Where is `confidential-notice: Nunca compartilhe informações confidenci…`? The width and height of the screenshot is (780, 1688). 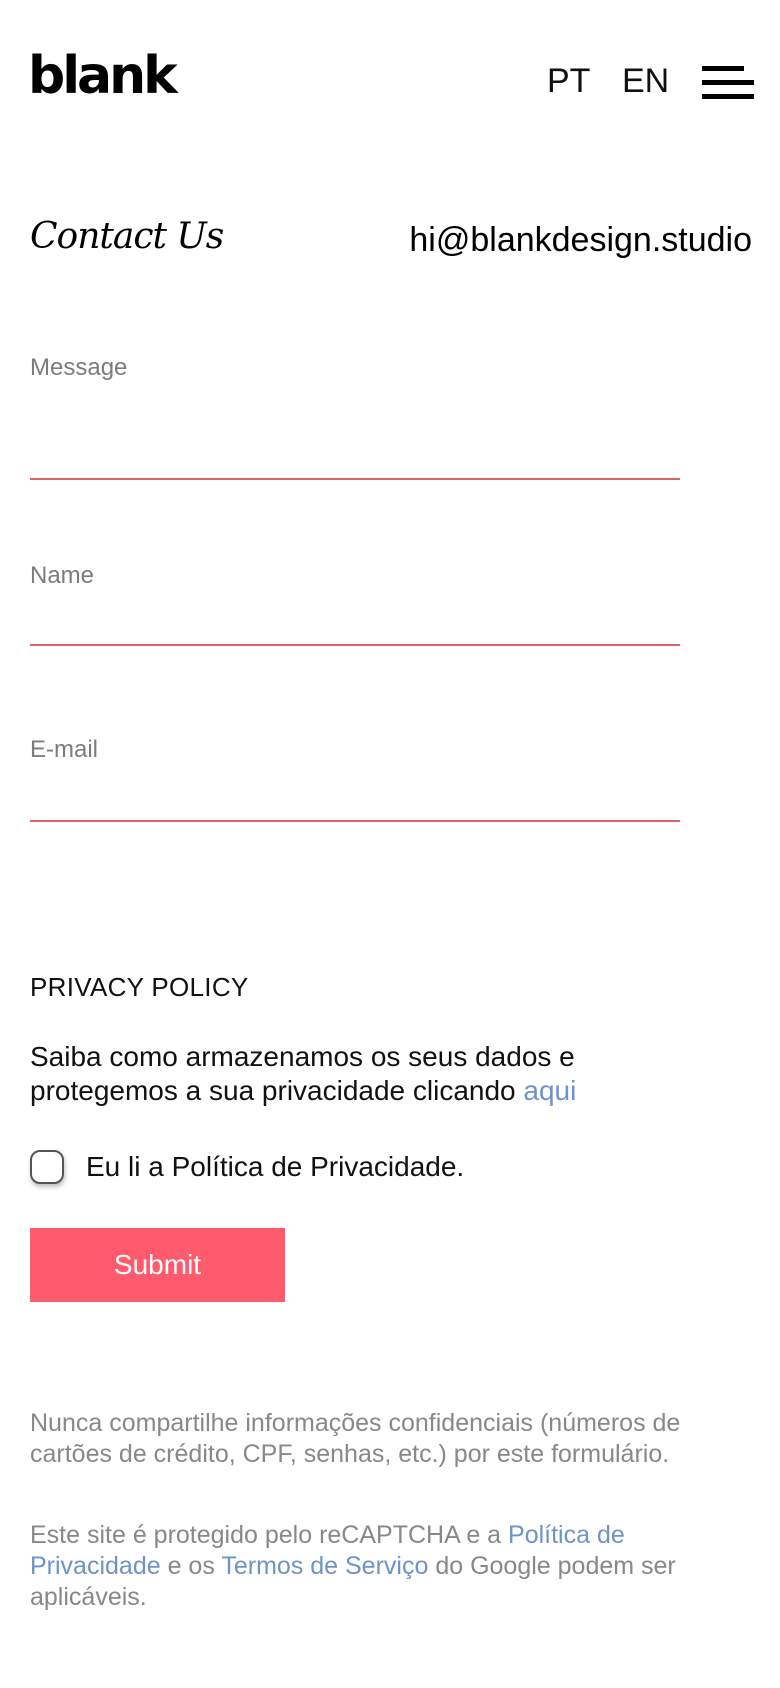
confidential-notice: Nunca compartilhe informações confidenci… is located at coordinates (355, 1438).